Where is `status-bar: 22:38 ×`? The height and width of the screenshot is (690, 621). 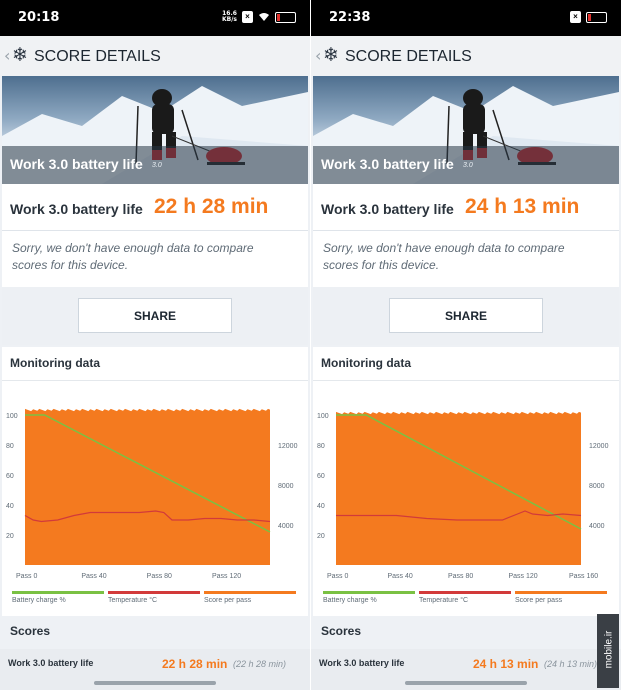
status-bar: 22:38 × is located at coordinates (466, 18).